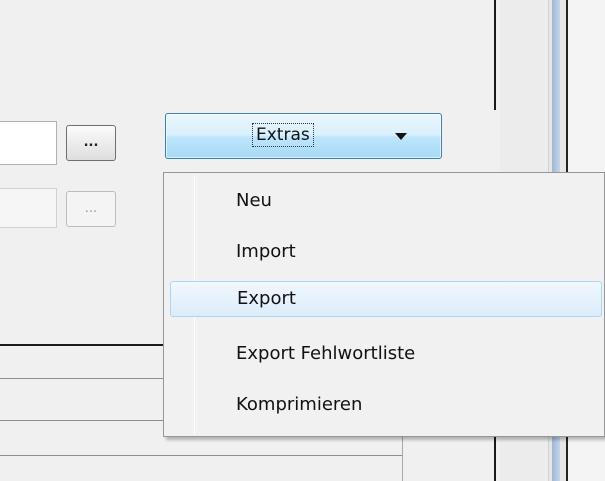  I want to click on menu-item-komprimieren: Komprimieren, so click(385, 405).